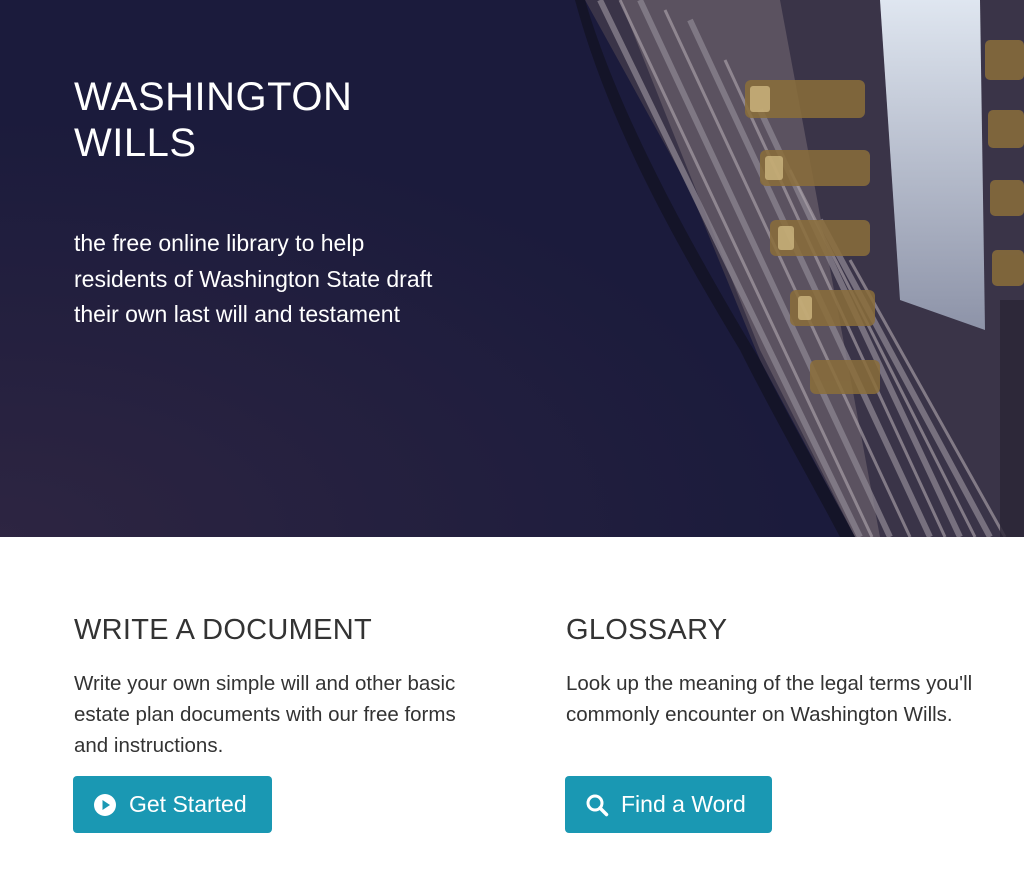  Describe the element at coordinates (188, 804) in the screenshot. I see `get-started-label: Get Started` at that location.